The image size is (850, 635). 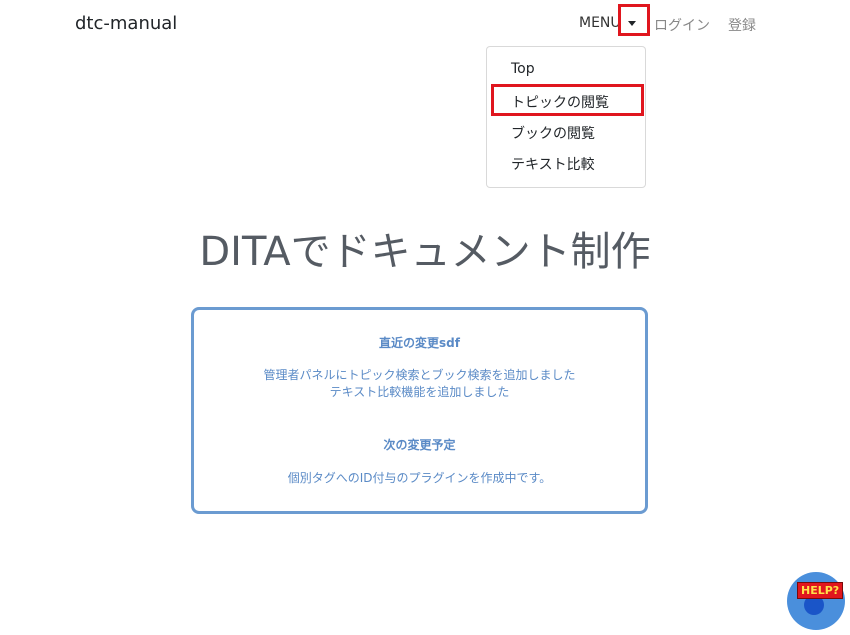 I want to click on login-link: ログイン, so click(x=682, y=25).